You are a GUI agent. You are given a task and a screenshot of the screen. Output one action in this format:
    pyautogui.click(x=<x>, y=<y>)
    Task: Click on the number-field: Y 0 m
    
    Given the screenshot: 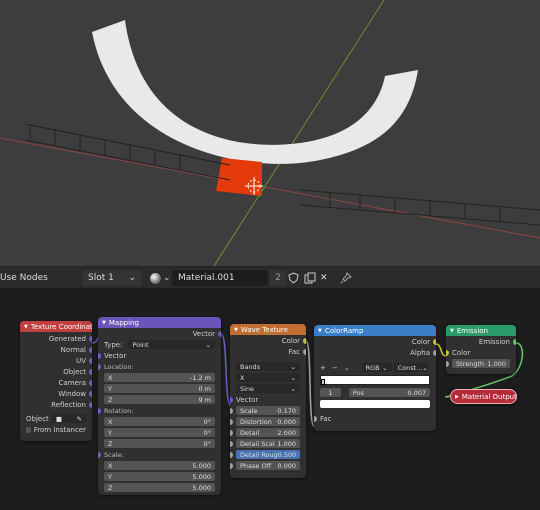 What is the action you would take?
    pyautogui.click(x=159, y=388)
    